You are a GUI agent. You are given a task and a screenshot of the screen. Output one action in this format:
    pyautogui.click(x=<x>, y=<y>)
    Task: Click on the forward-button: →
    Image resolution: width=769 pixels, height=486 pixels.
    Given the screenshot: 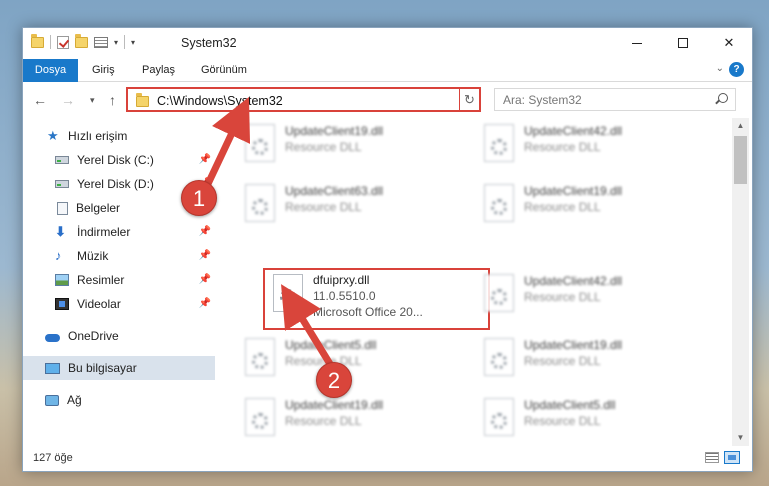 What is the action you would take?
    pyautogui.click(x=68, y=100)
    